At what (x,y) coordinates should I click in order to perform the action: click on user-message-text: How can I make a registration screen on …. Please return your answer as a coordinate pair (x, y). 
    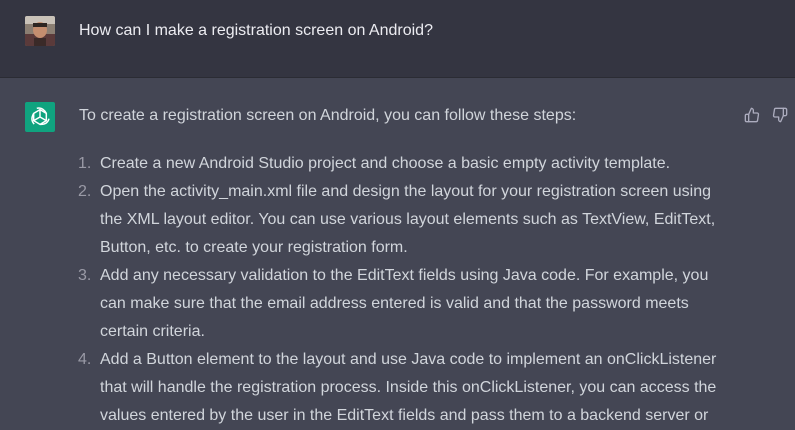
    Looking at the image, I should click on (256, 30).